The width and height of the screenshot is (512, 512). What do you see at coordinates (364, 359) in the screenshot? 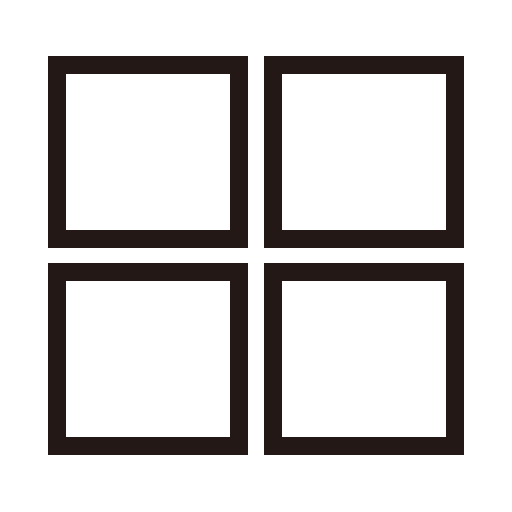
I see `grid-cell-bottom-right` at bounding box center [364, 359].